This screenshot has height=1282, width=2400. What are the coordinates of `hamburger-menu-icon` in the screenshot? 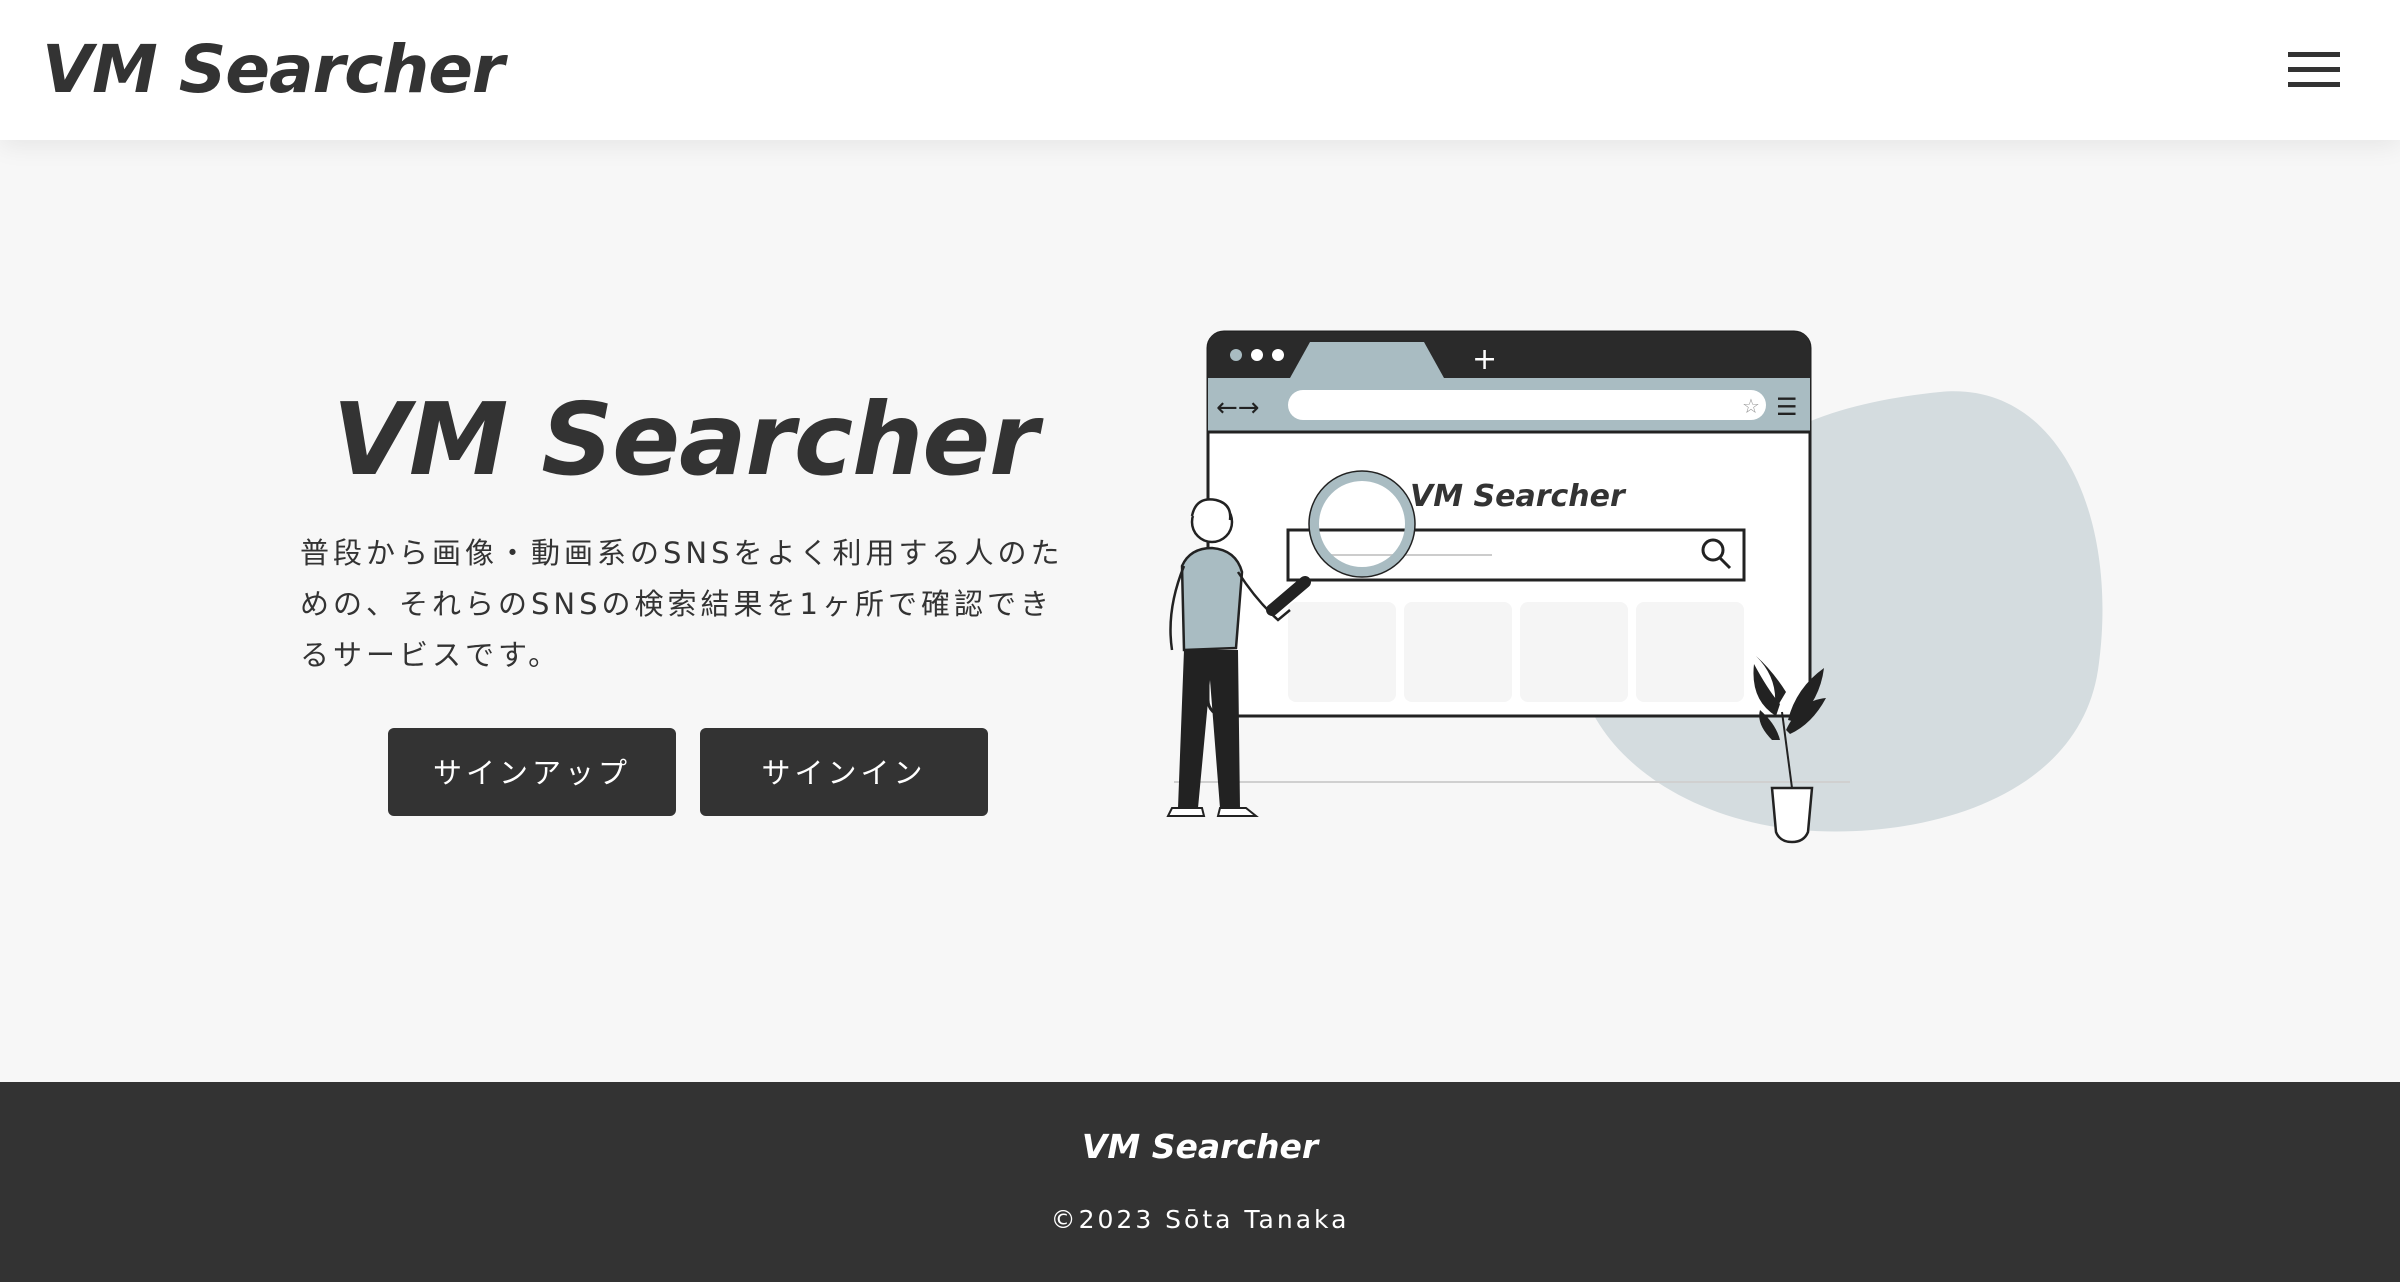 It's located at (2314, 70).